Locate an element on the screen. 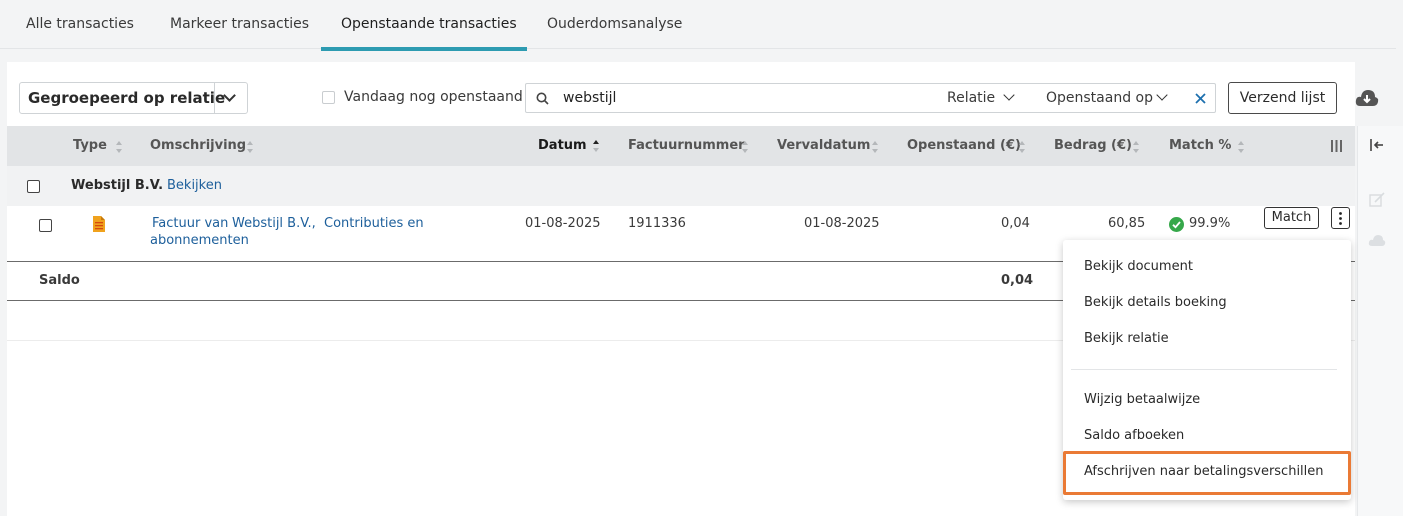 The height and width of the screenshot is (516, 1403). col-type: Type is located at coordinates (90, 145).